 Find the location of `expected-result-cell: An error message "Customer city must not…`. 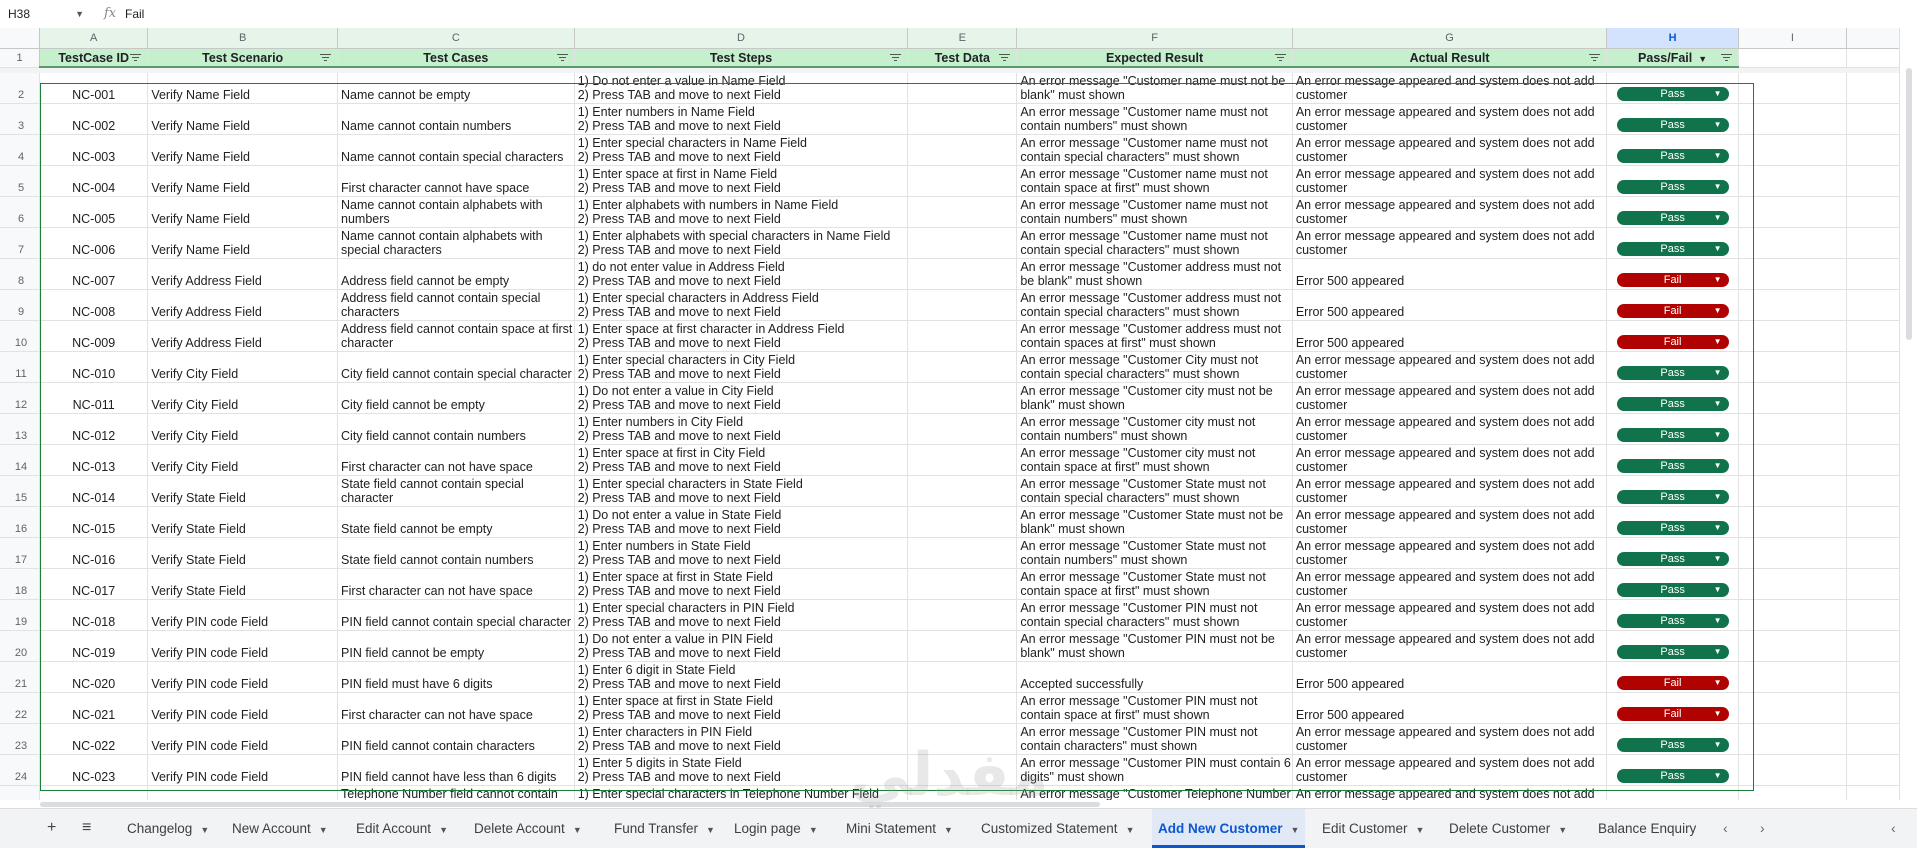

expected-result-cell: An error message "Customer city must not… is located at coordinates (1154, 460).